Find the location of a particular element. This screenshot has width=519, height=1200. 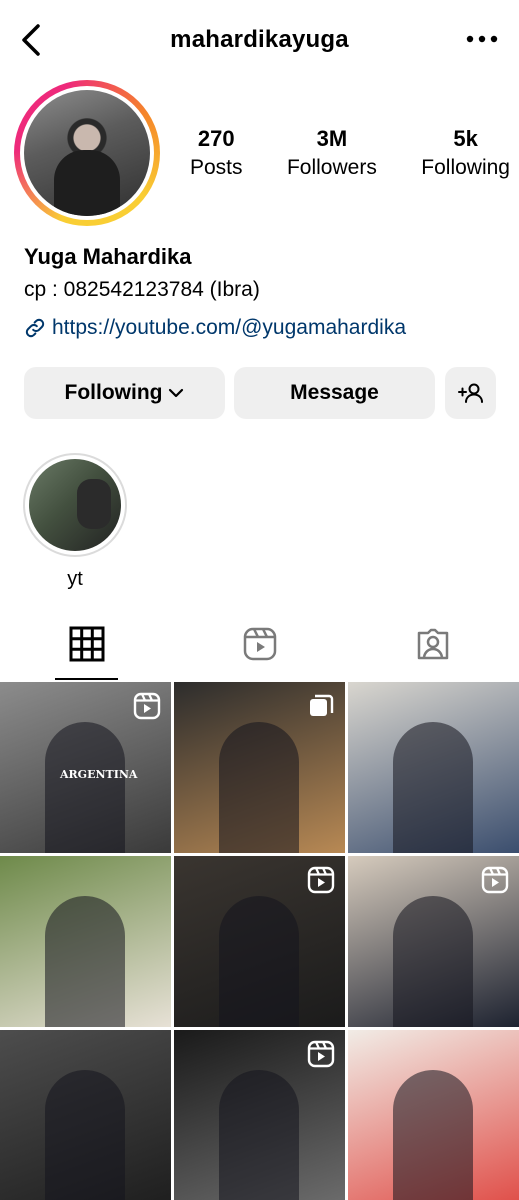

link-icon is located at coordinates (35, 328).